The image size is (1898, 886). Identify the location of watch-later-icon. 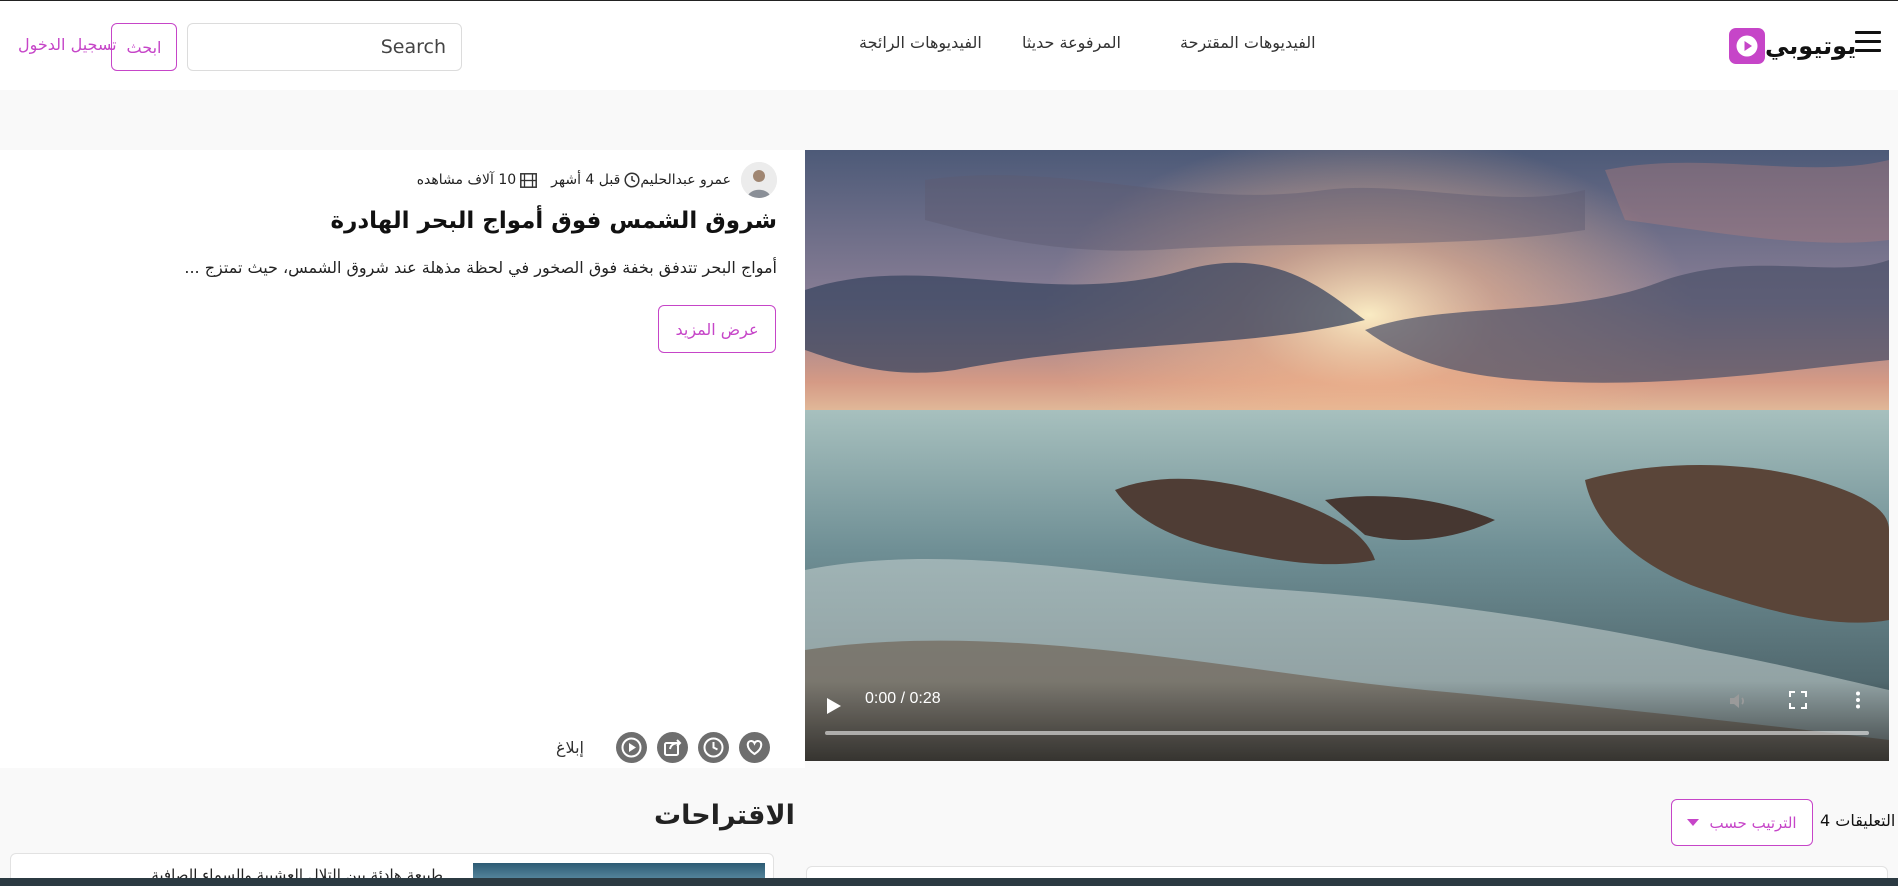
(713, 747).